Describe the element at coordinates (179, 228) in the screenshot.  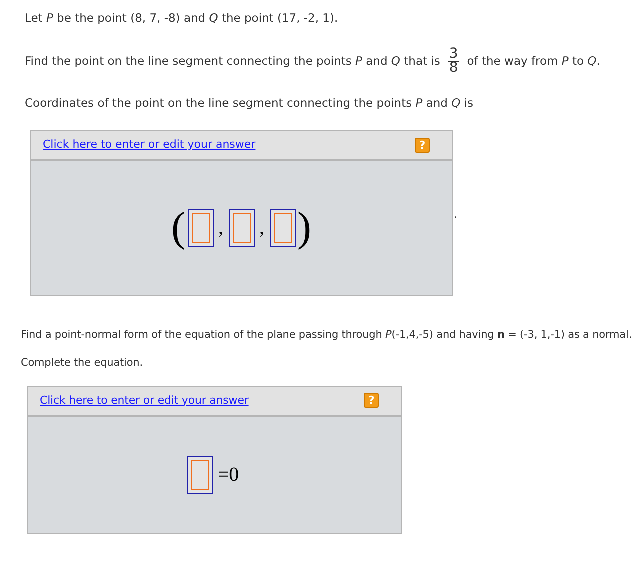
I see `parenthesis: (` at that location.